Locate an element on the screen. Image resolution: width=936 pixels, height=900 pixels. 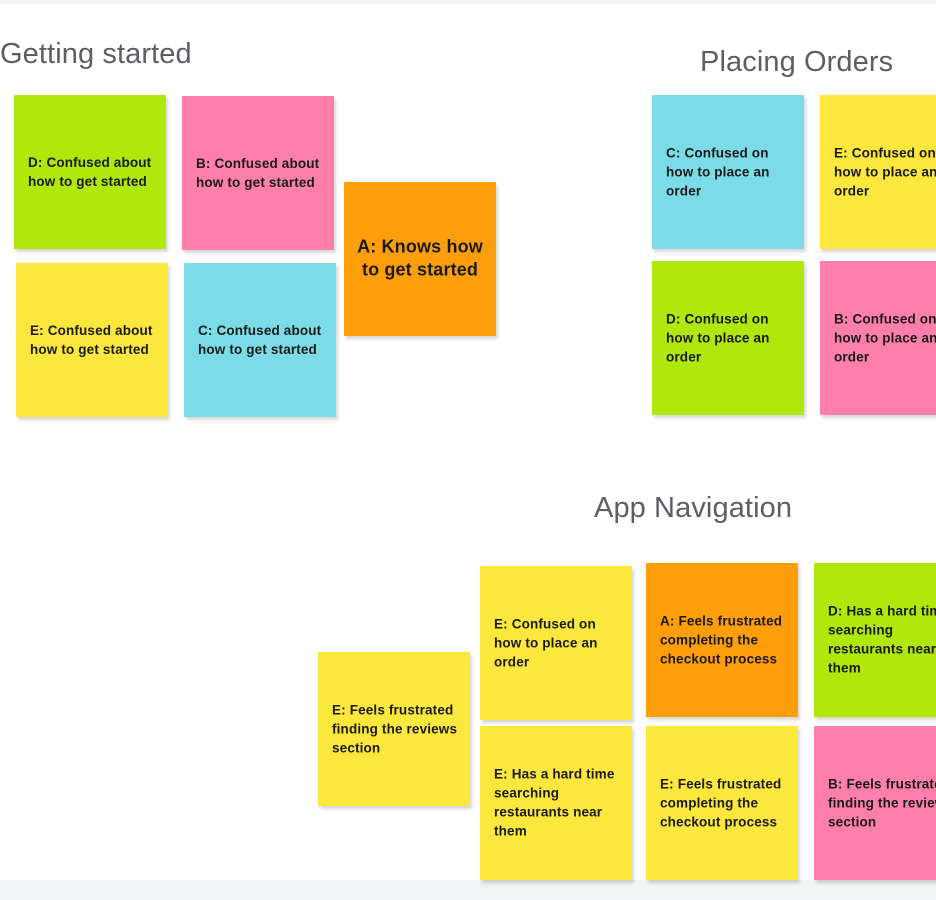
sticky-note-text: B: Confused on how to place an order is located at coordinates (885, 338).